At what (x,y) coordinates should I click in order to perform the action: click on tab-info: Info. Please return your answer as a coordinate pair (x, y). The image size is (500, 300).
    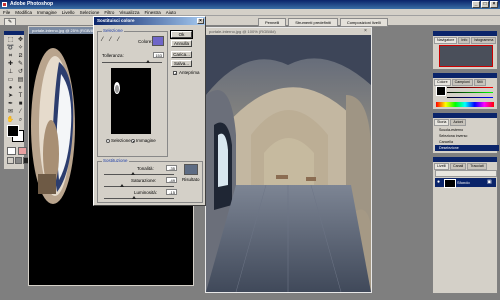
    Looking at the image, I should click on (464, 40).